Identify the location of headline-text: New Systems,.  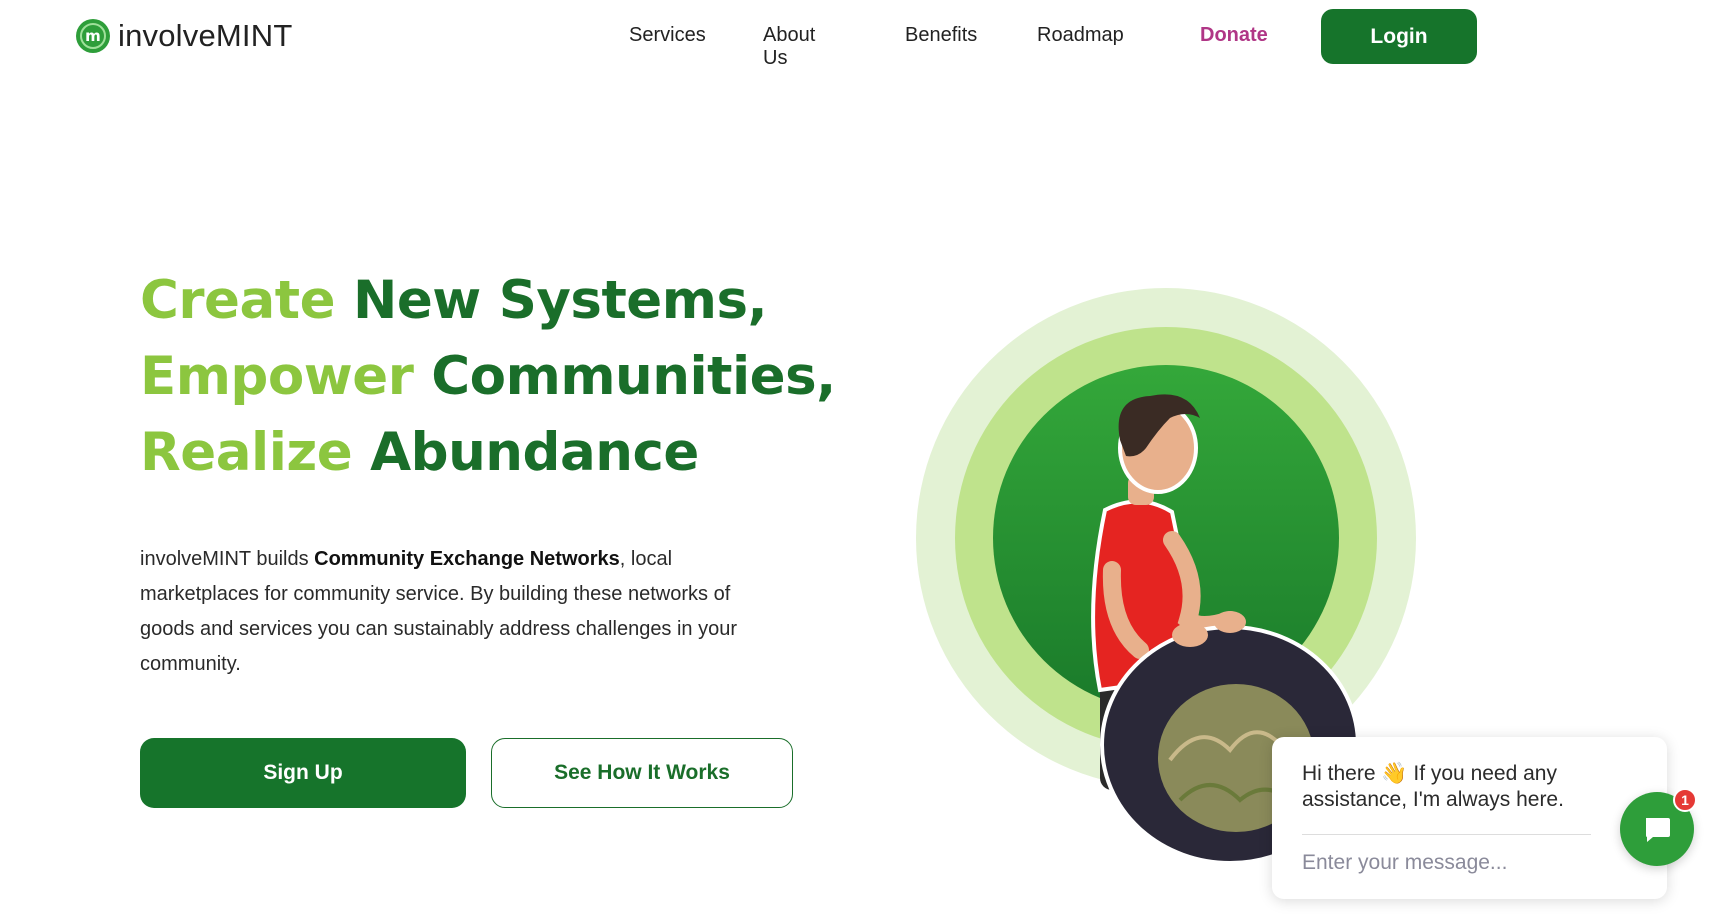
(560, 300).